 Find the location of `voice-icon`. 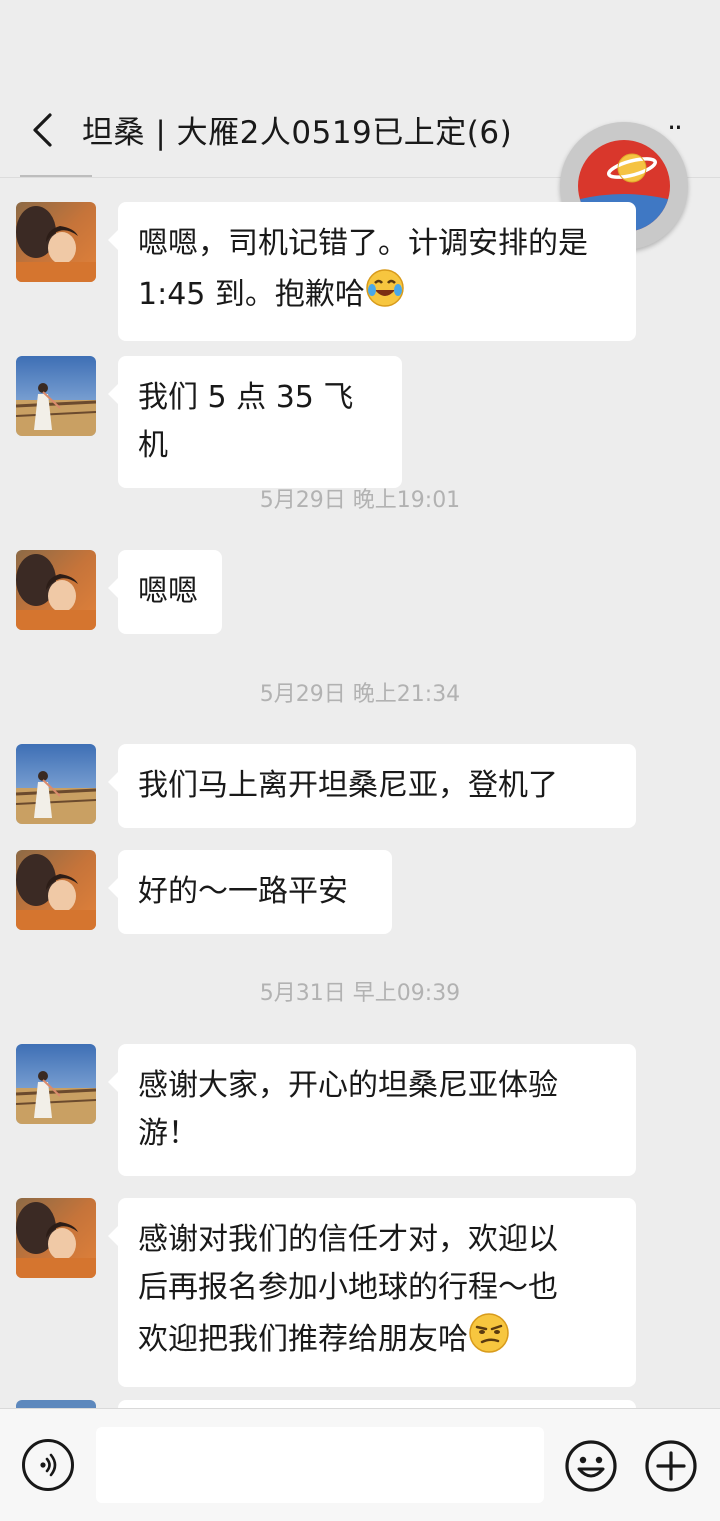

voice-icon is located at coordinates (48, 1465).